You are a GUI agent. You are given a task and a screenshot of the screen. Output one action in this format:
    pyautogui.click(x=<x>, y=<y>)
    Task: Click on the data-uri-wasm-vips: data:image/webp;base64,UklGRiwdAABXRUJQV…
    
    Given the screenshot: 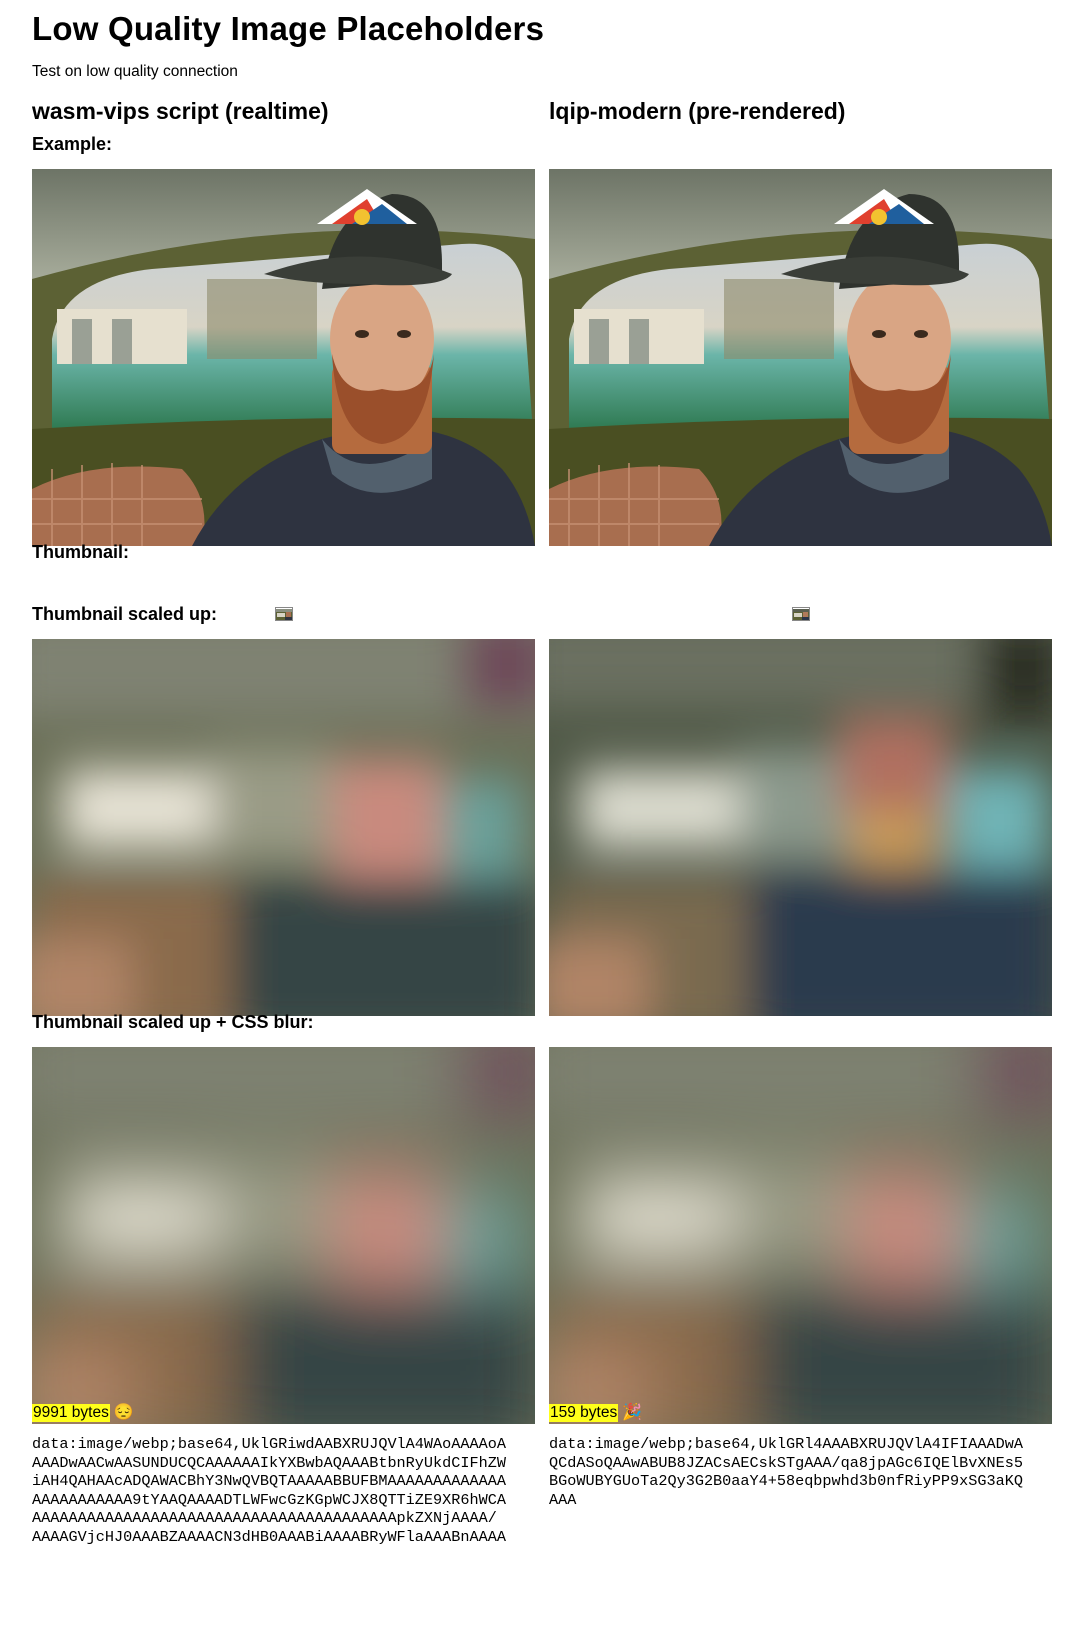 What is the action you would take?
    pyautogui.click(x=269, y=1490)
    